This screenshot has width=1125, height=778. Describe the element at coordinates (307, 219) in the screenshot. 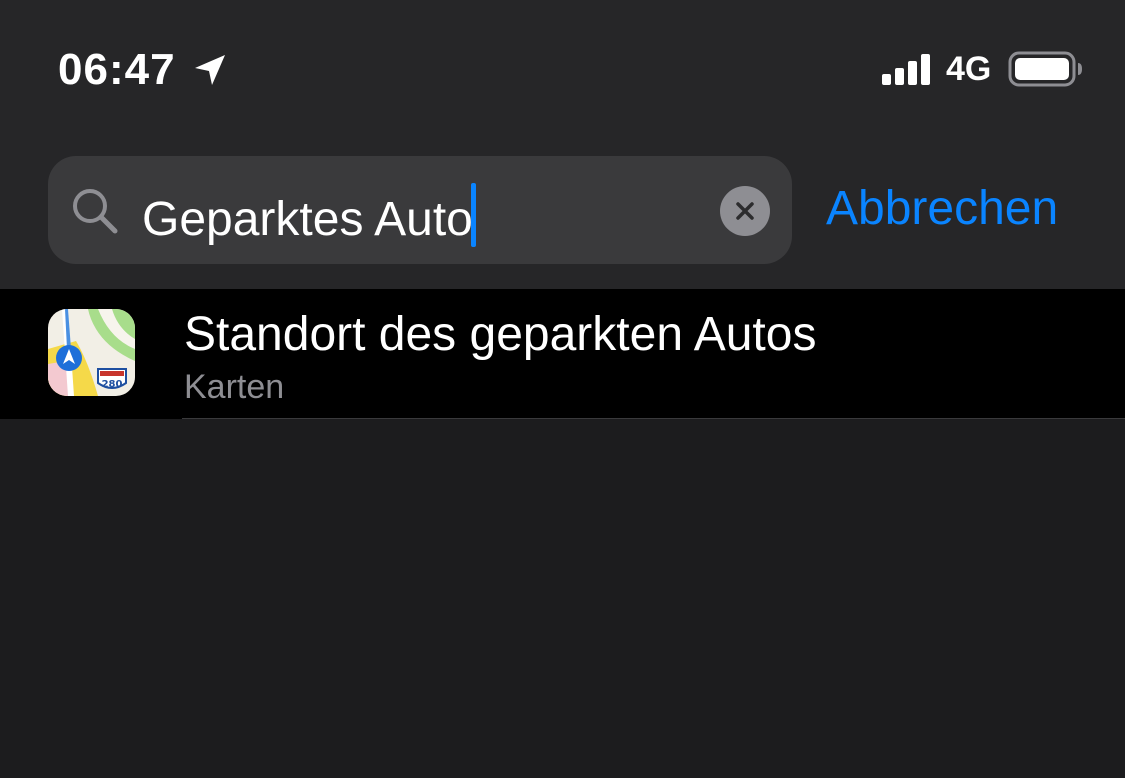

I see `search-value-text: Geparktes Auto` at that location.